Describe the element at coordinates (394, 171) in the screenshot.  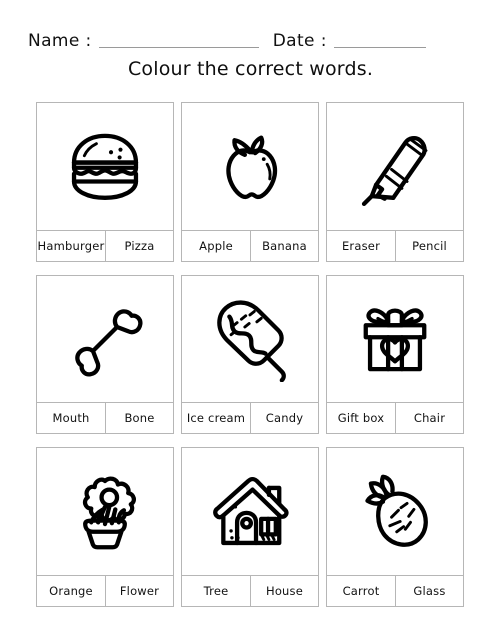
I see `pencil-icon` at that location.